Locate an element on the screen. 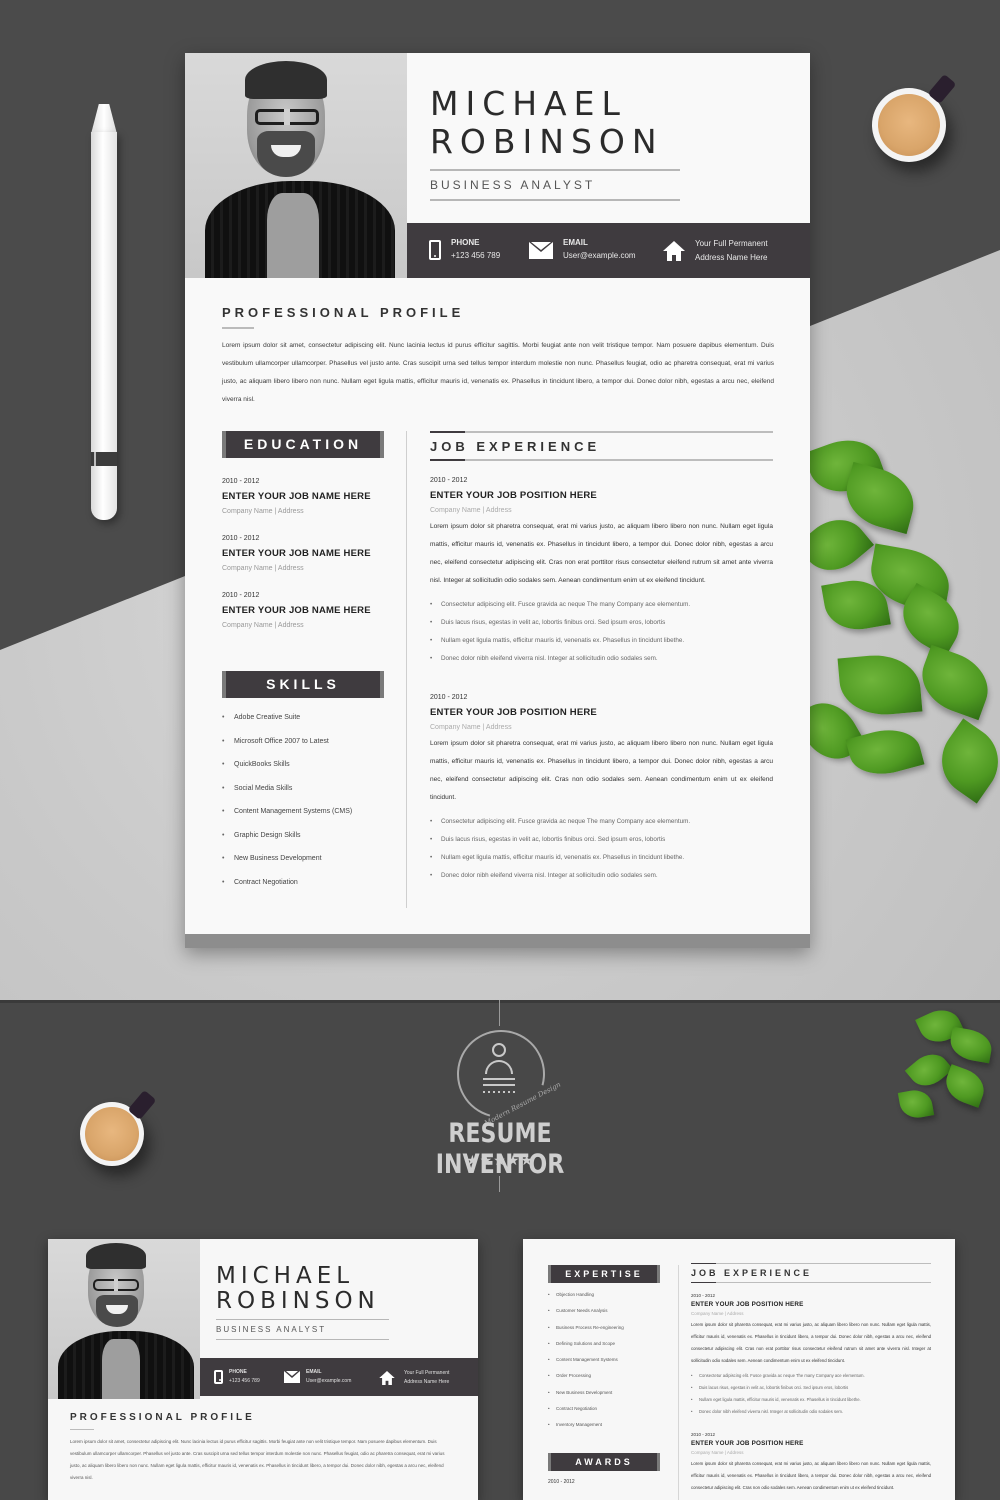 The width and height of the screenshot is (1000, 1500). brand-name: RESUME INVENTOR is located at coordinates (500, 1149).